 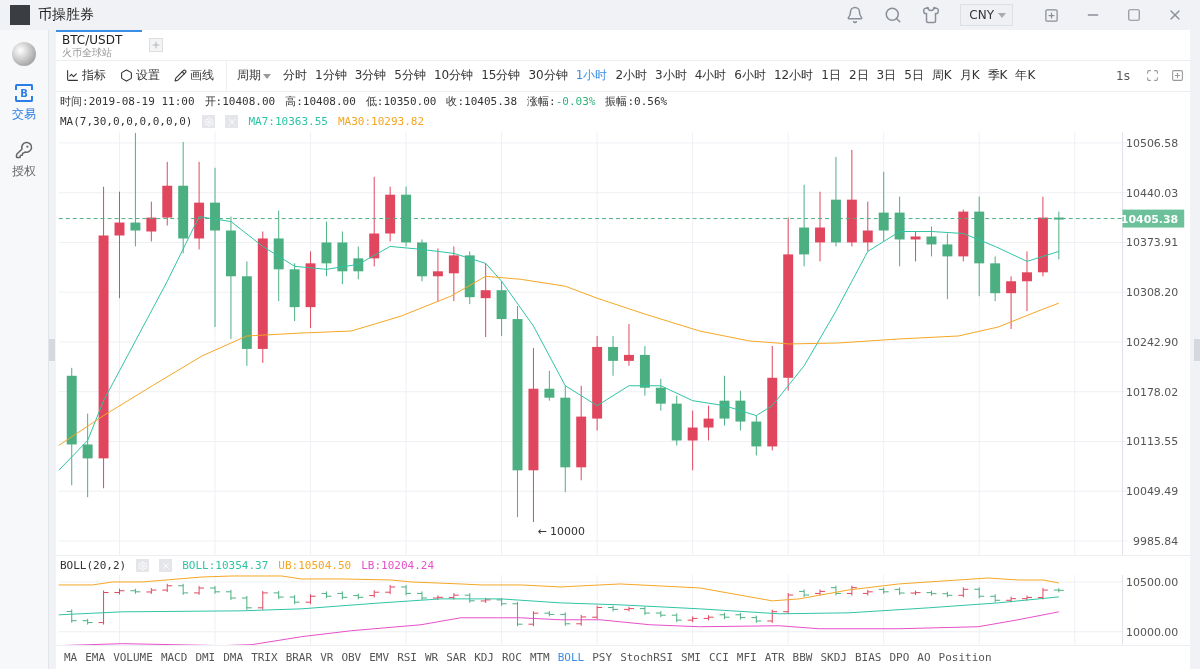 What do you see at coordinates (512, 658) in the screenshot?
I see `indicator-tab: ROC` at bounding box center [512, 658].